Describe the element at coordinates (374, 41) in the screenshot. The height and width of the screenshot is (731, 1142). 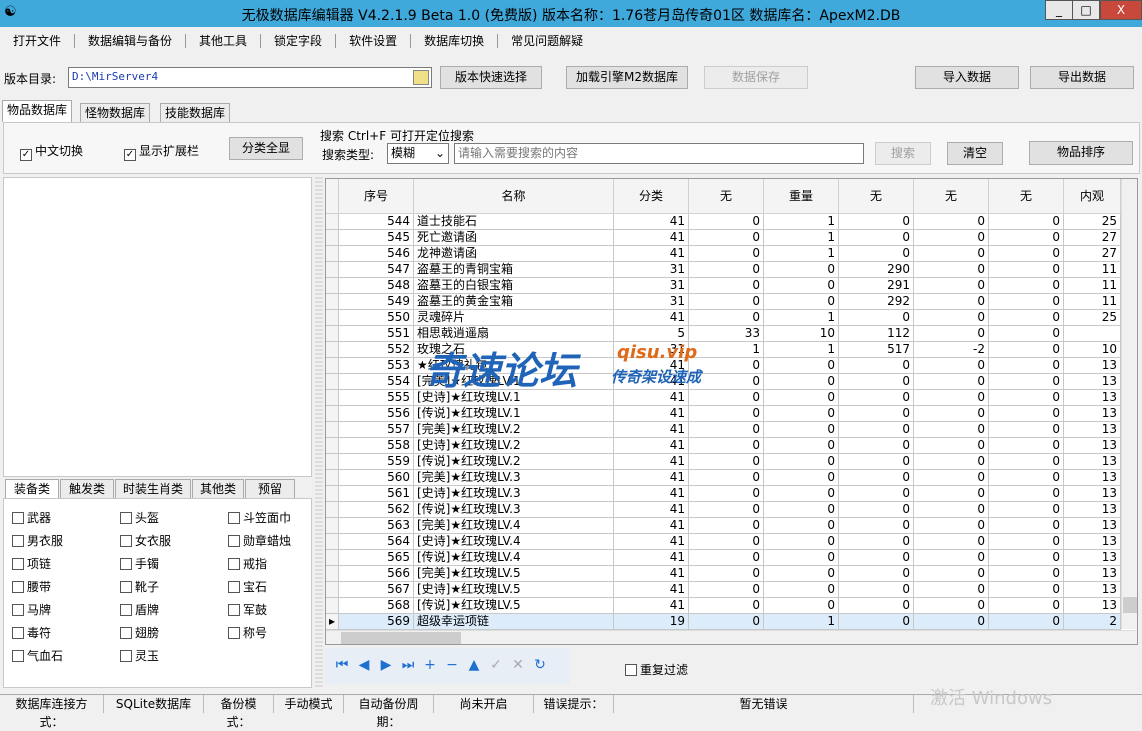
I see `menu-item: 软件设置` at that location.